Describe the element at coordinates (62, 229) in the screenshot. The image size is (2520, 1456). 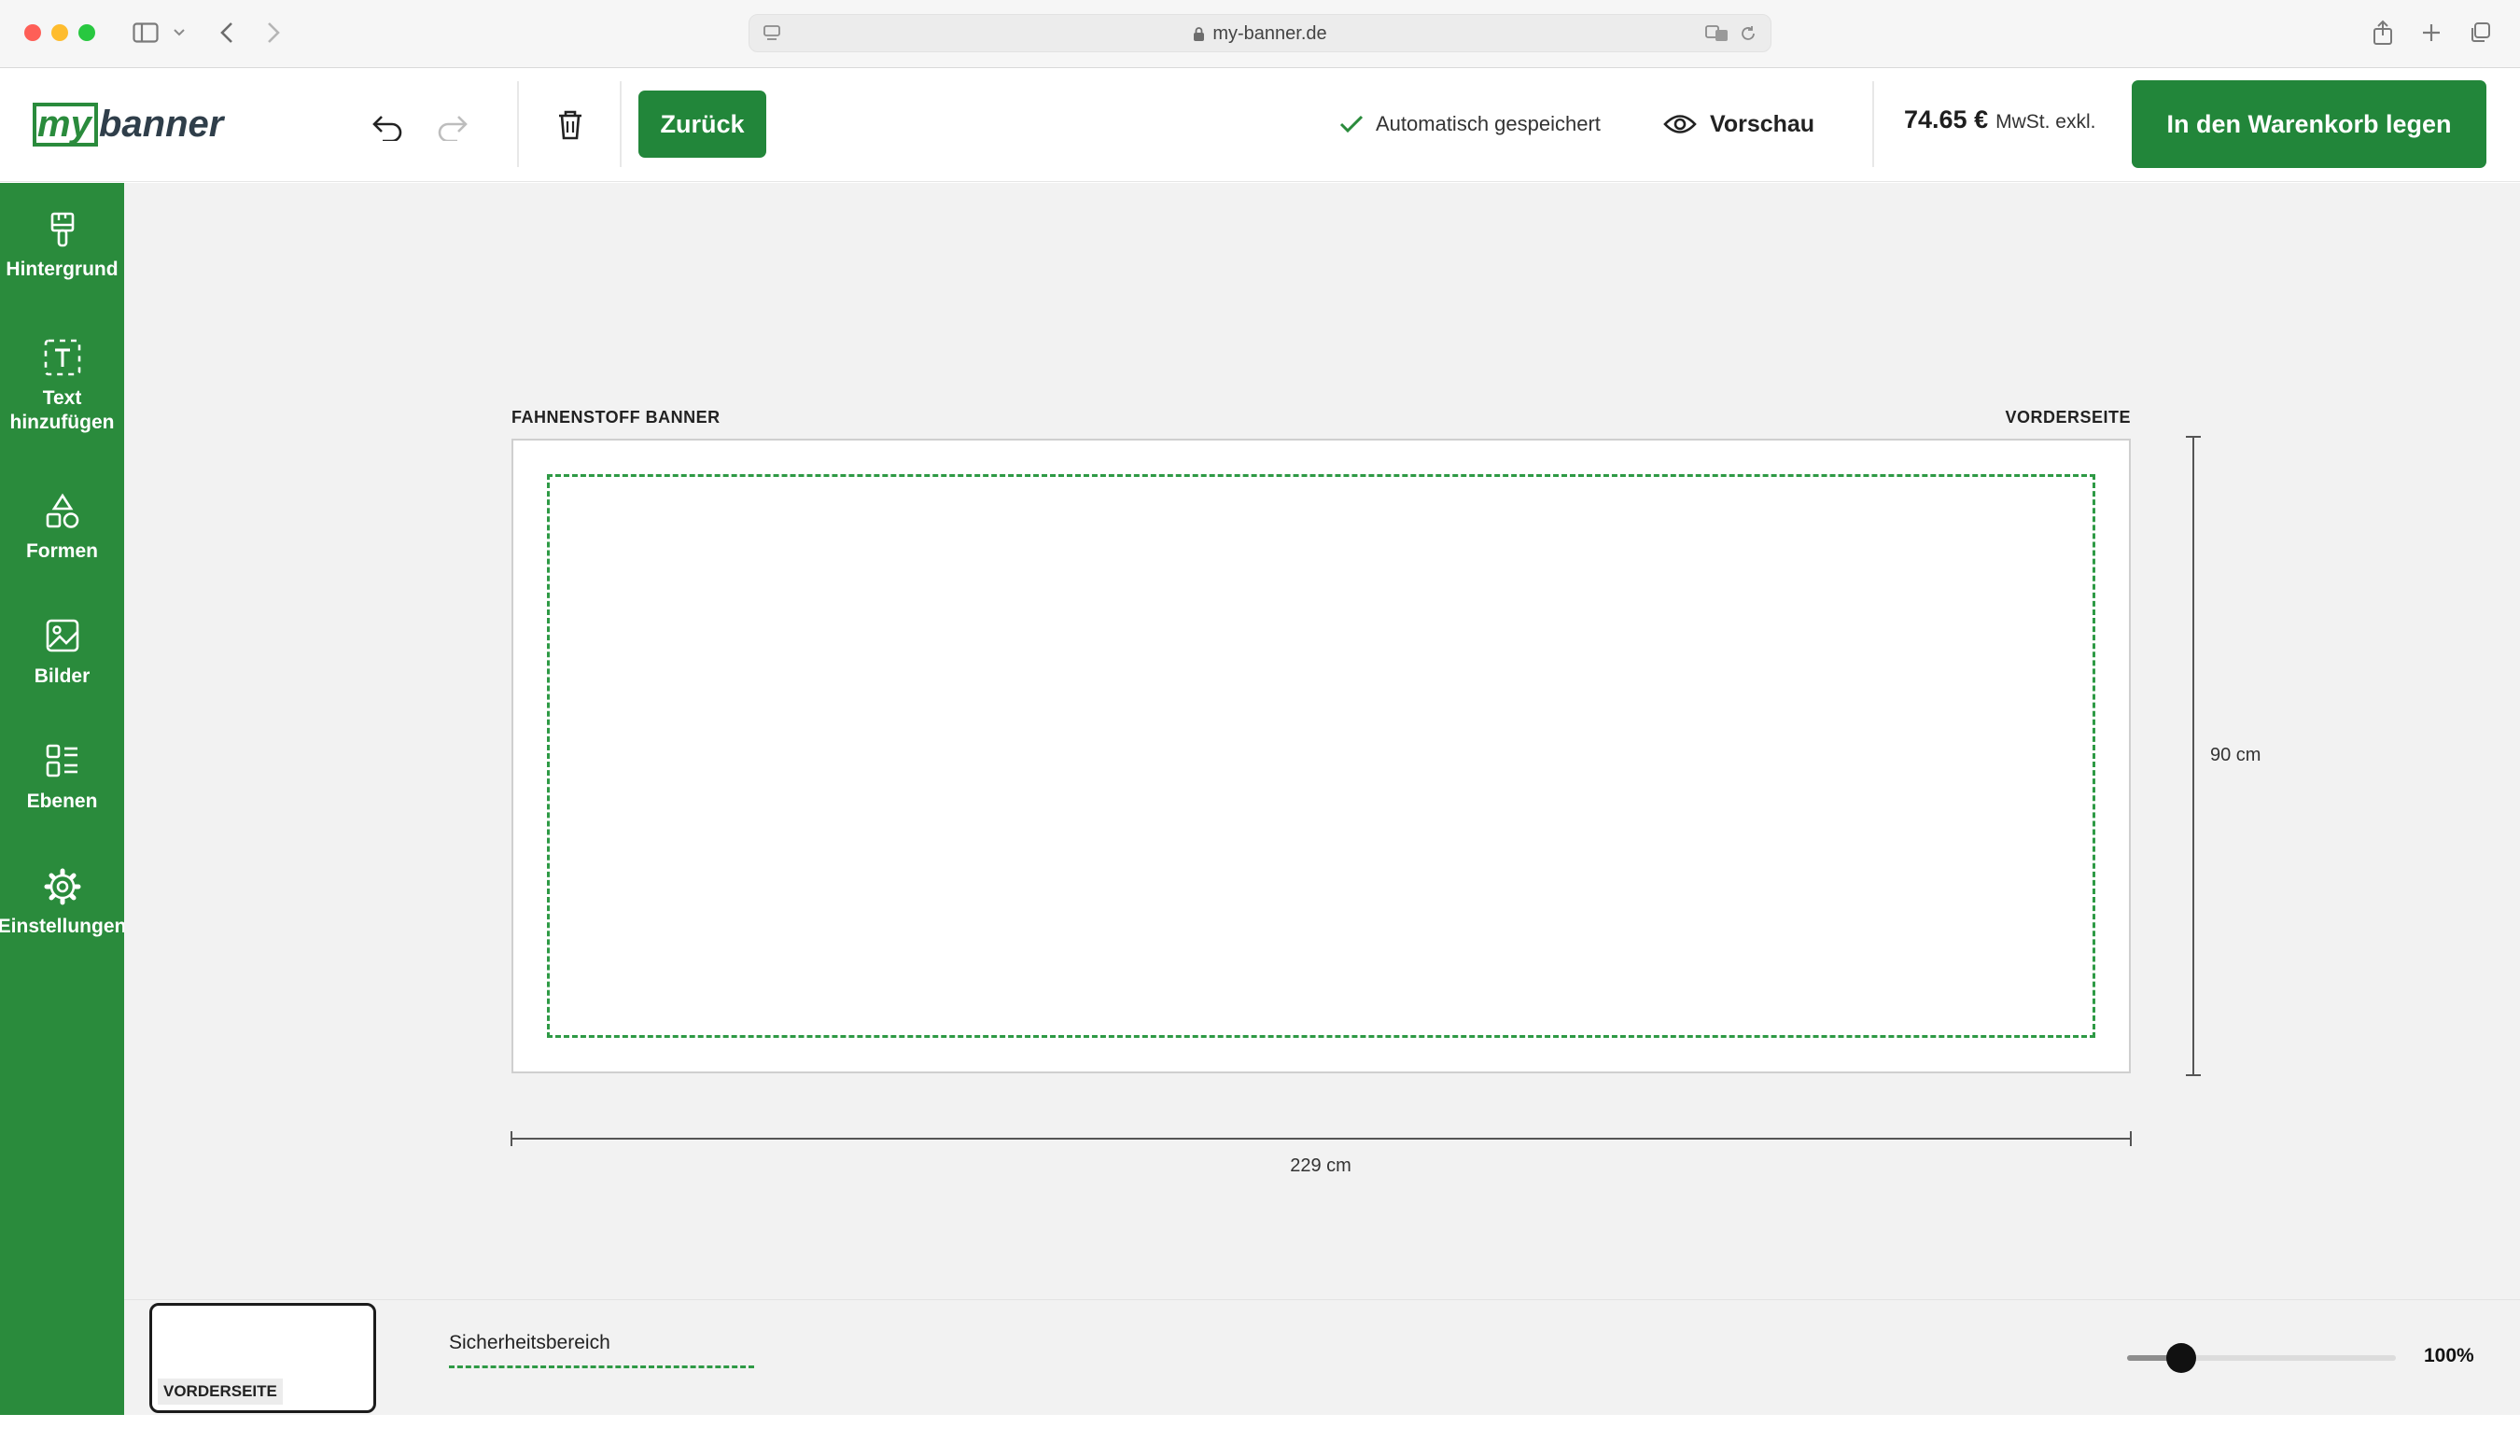
I see `paintbrush-icon` at that location.